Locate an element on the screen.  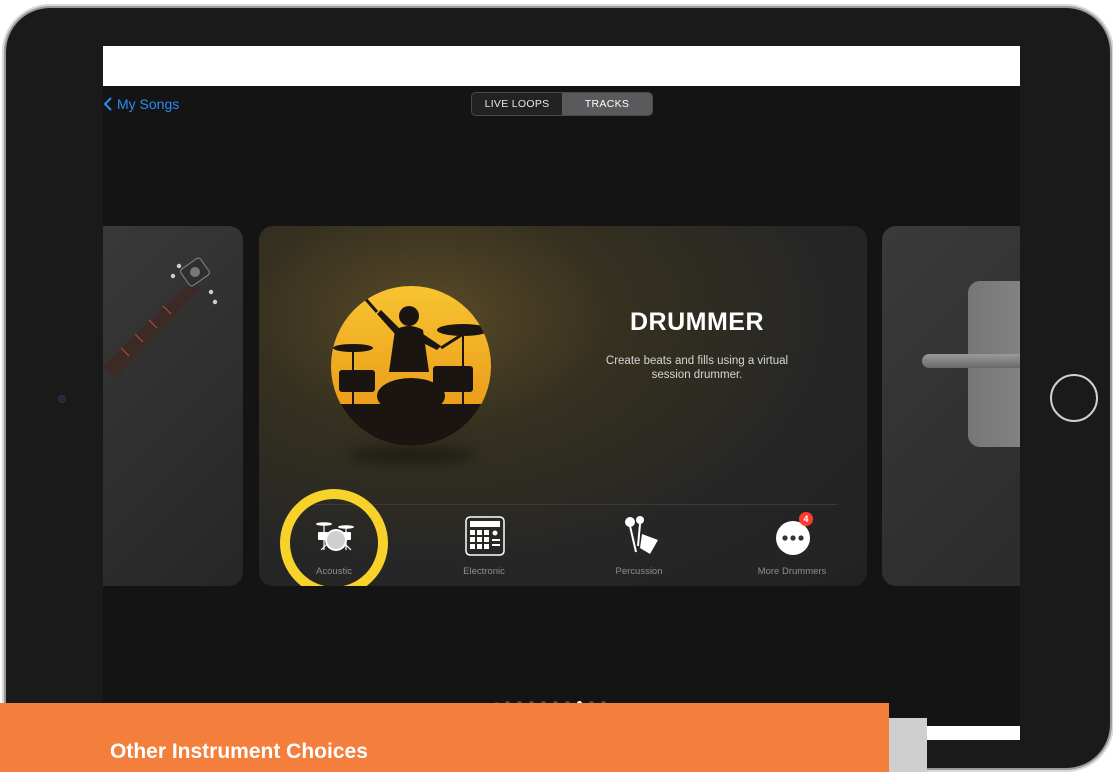
option-electronic: Electronic is located at coordinates (484, 548).